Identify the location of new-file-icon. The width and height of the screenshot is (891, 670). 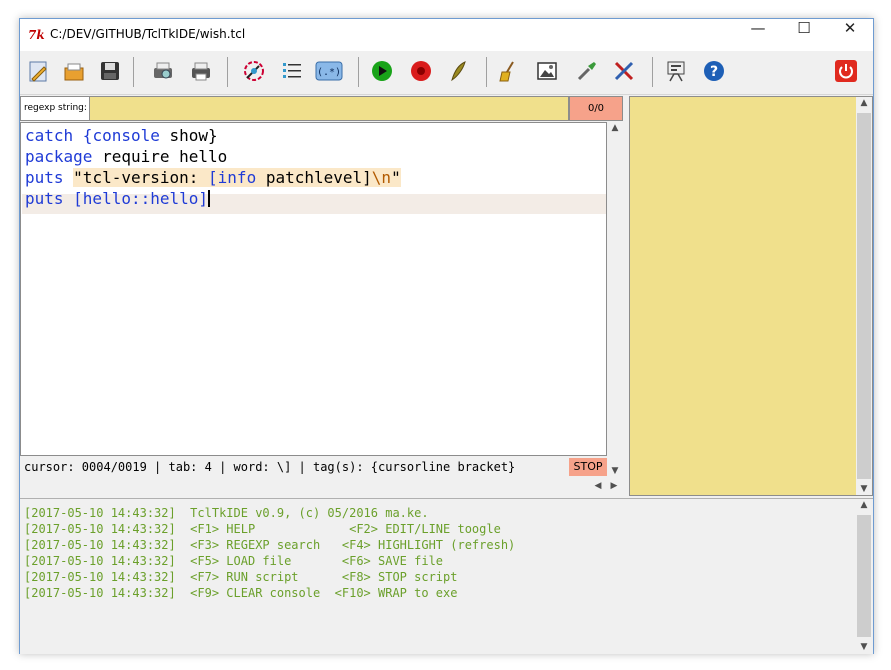
(38, 71).